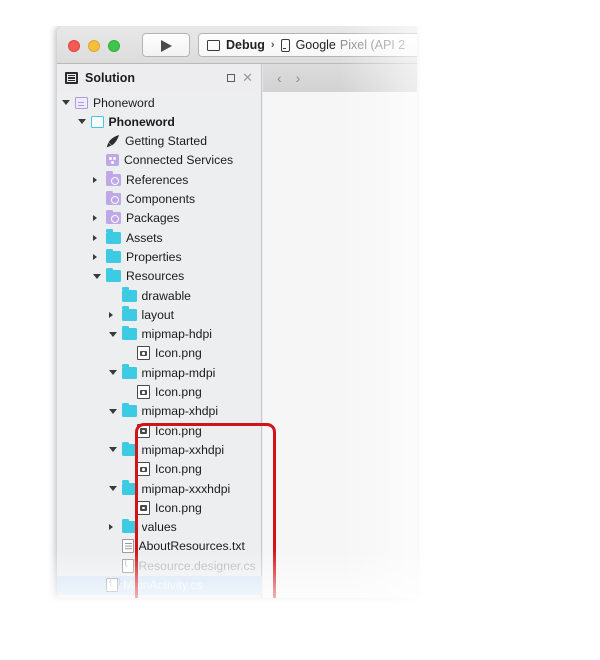 The width and height of the screenshot is (600, 660). Describe the element at coordinates (279, 78) in the screenshot. I see `nav-back-icon: ‹` at that location.